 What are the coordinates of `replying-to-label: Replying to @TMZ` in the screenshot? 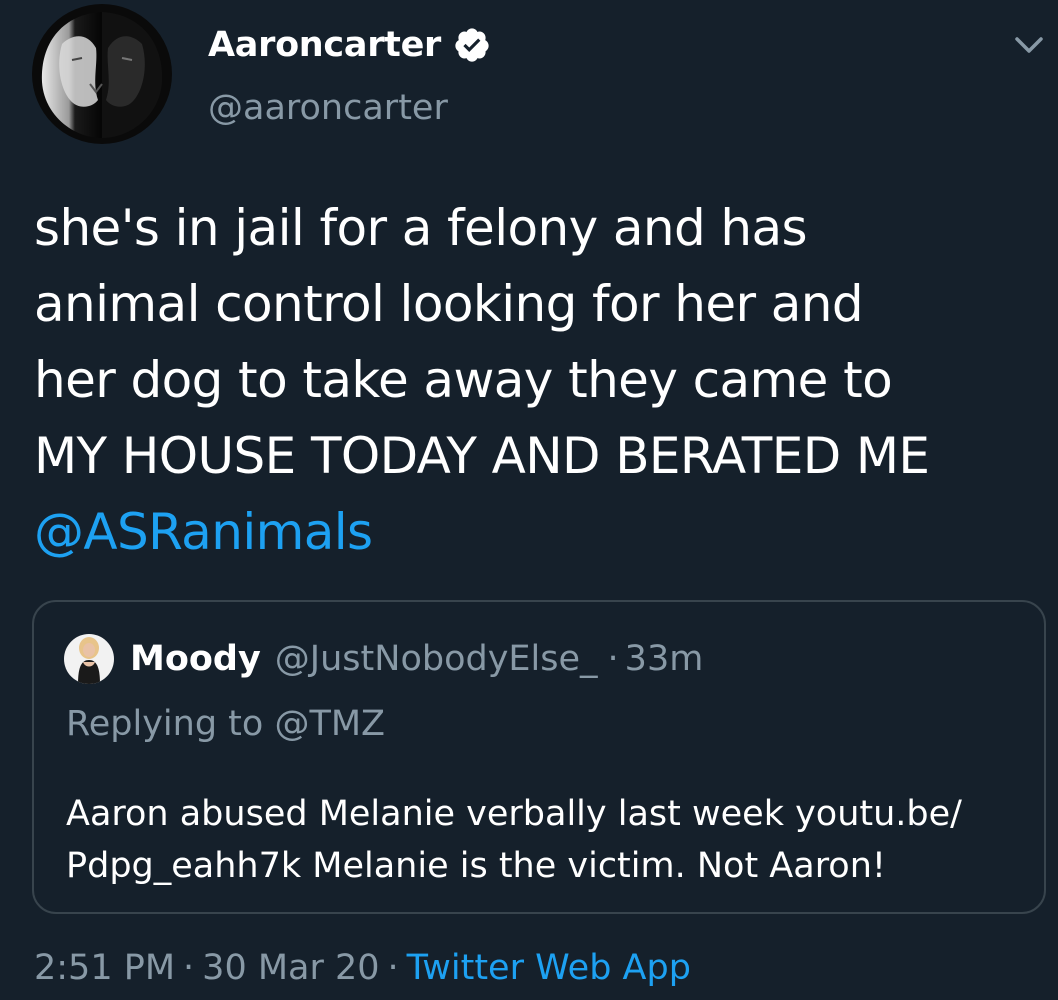 It's located at (225, 724).